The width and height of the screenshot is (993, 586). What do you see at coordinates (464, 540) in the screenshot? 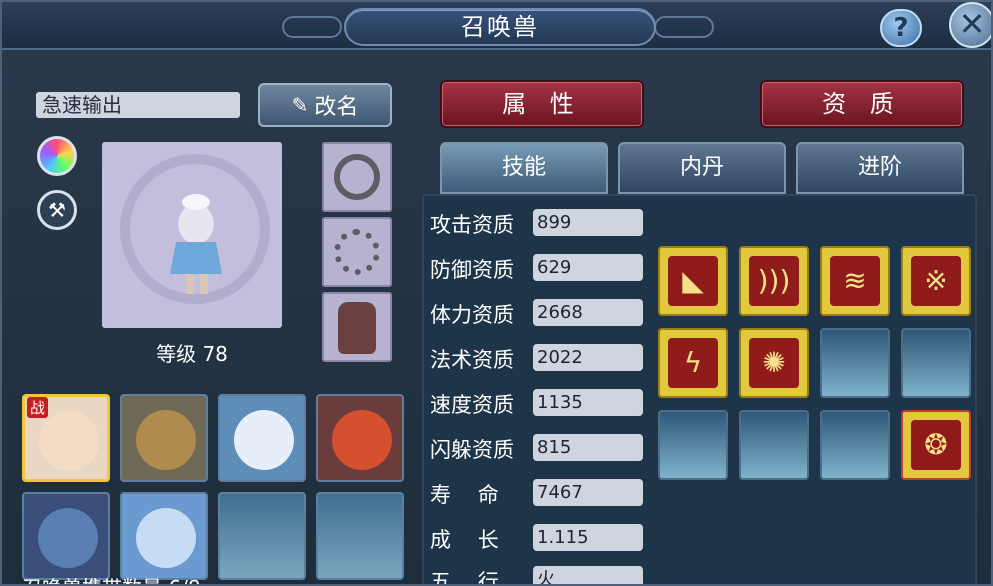
I see `stat-label: 成 长` at bounding box center [464, 540].